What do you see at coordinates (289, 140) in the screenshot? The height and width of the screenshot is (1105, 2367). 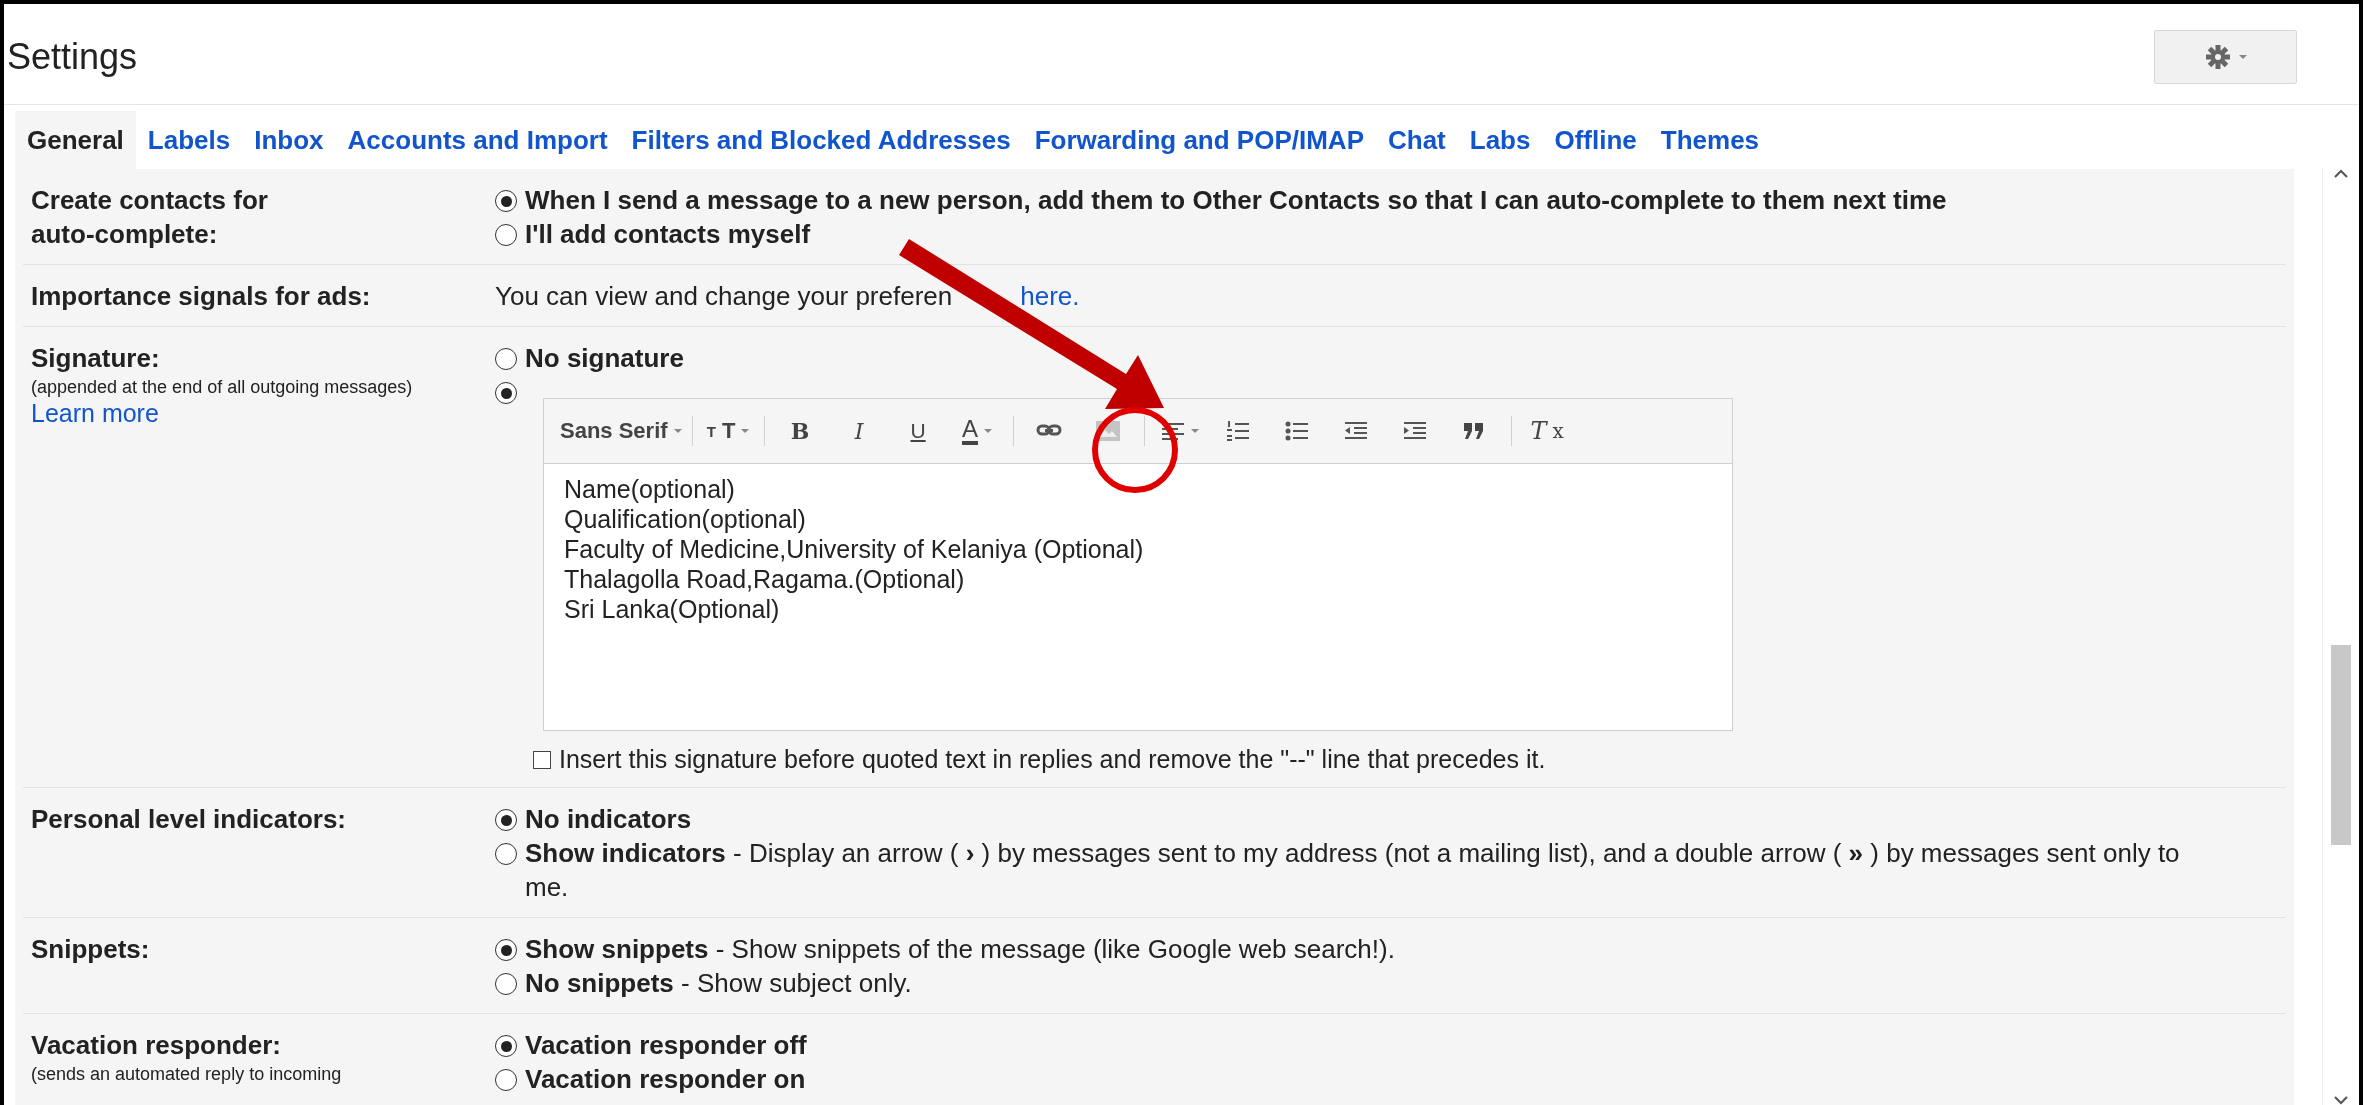 I see `settings-tab: Inbox` at bounding box center [289, 140].